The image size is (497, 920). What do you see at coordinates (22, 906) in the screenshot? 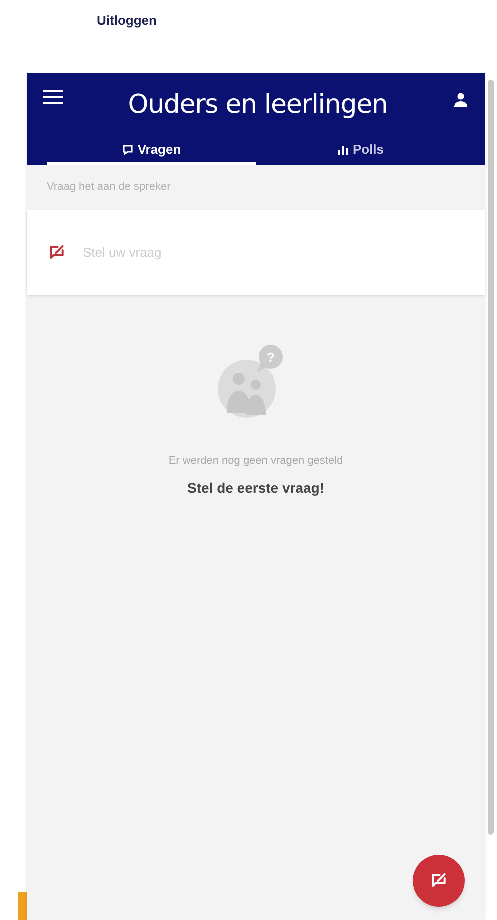
I see `side-tab-edge` at bounding box center [22, 906].